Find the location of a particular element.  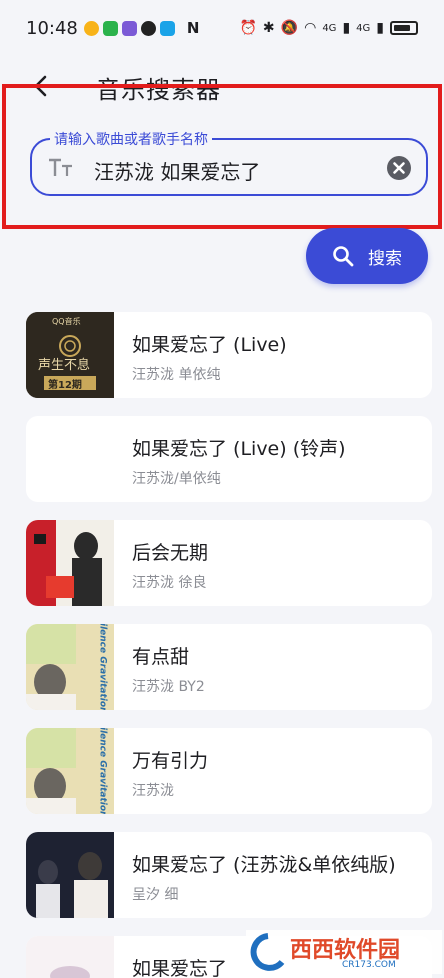

song-title: 如果爱忘了 is located at coordinates (180, 968).